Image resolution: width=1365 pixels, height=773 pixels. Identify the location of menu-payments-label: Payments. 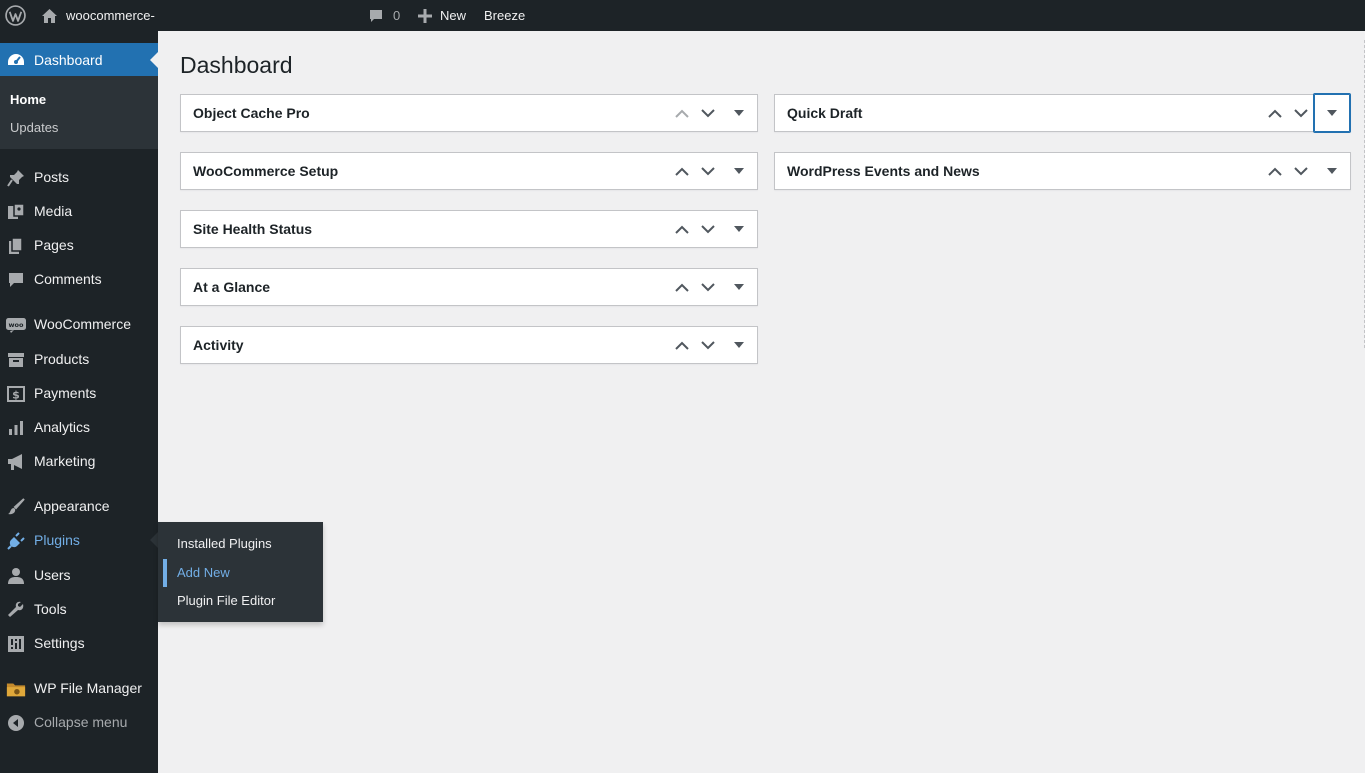
(65, 393).